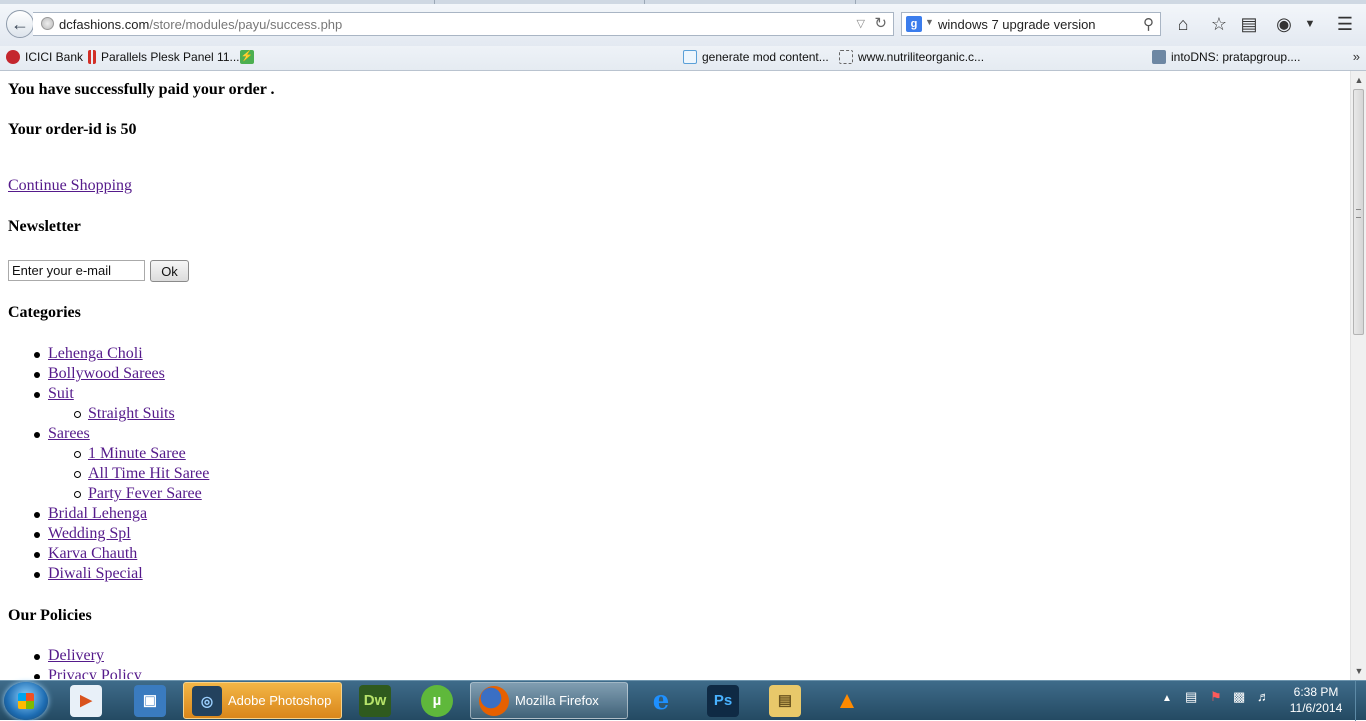 Image resolution: width=1366 pixels, height=721 pixels. Describe the element at coordinates (1148, 24) in the screenshot. I see `search-icon: ⚲` at that location.